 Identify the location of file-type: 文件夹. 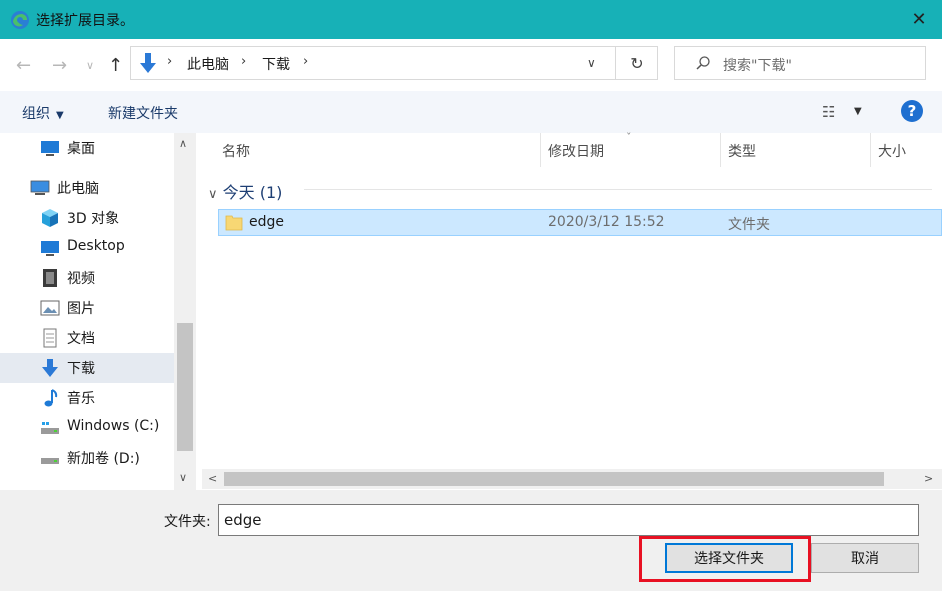
(749, 225).